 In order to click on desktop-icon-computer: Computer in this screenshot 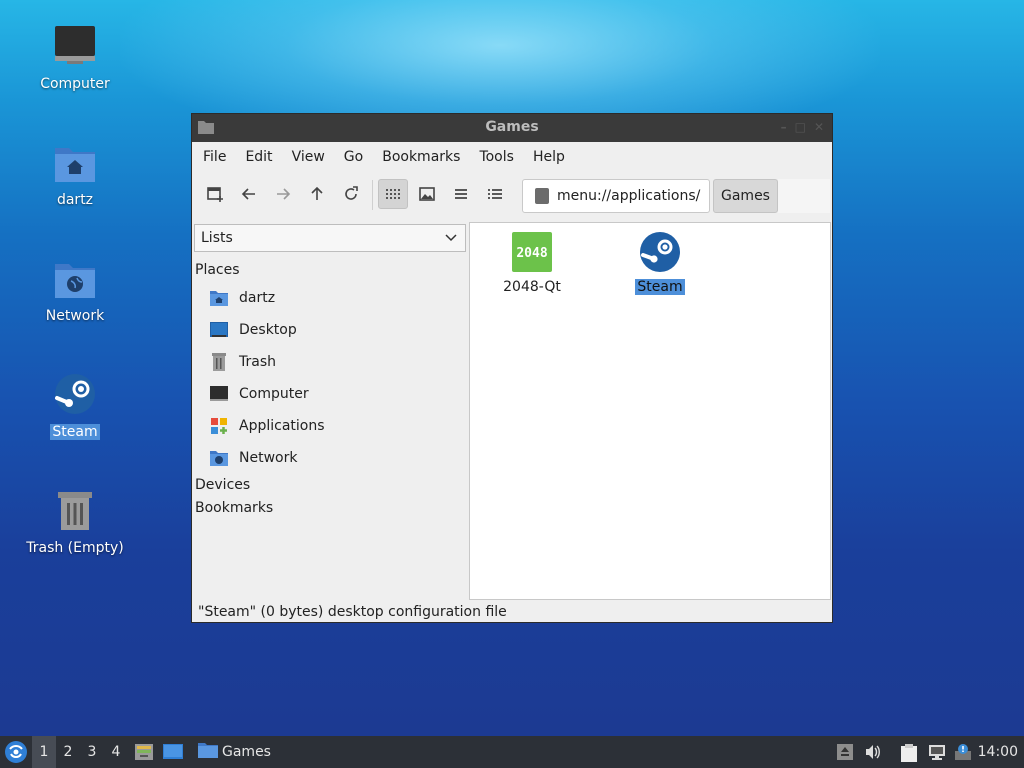, I will do `click(75, 58)`.